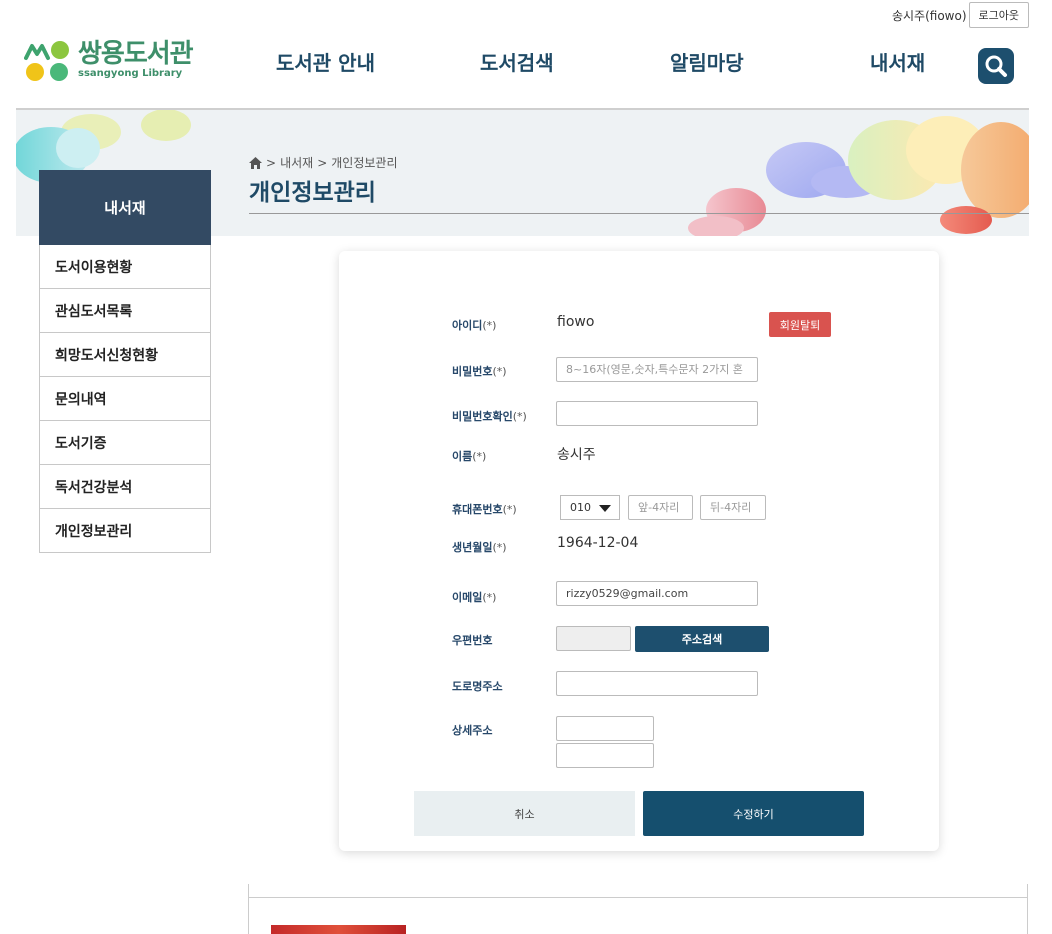 The image size is (1052, 934). I want to click on birth-value: 1964-12-04, so click(598, 543).